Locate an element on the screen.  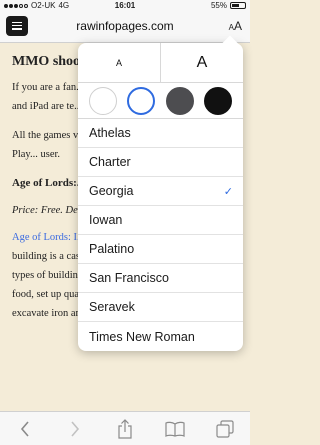
url-field: rawinfopages.com is located at coordinates (125, 26).